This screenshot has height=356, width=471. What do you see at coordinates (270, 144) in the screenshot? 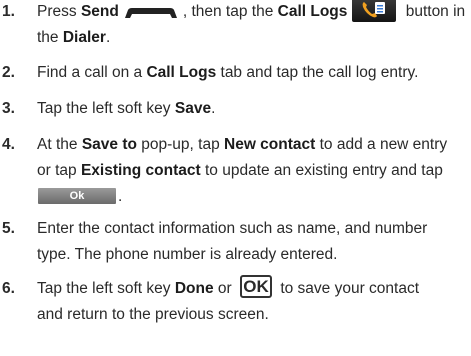
I see `new-contact-label: New contact` at bounding box center [270, 144].